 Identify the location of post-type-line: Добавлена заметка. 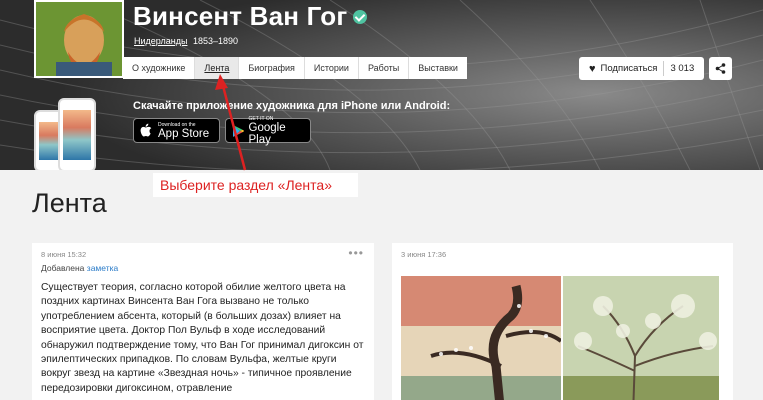
(79, 268).